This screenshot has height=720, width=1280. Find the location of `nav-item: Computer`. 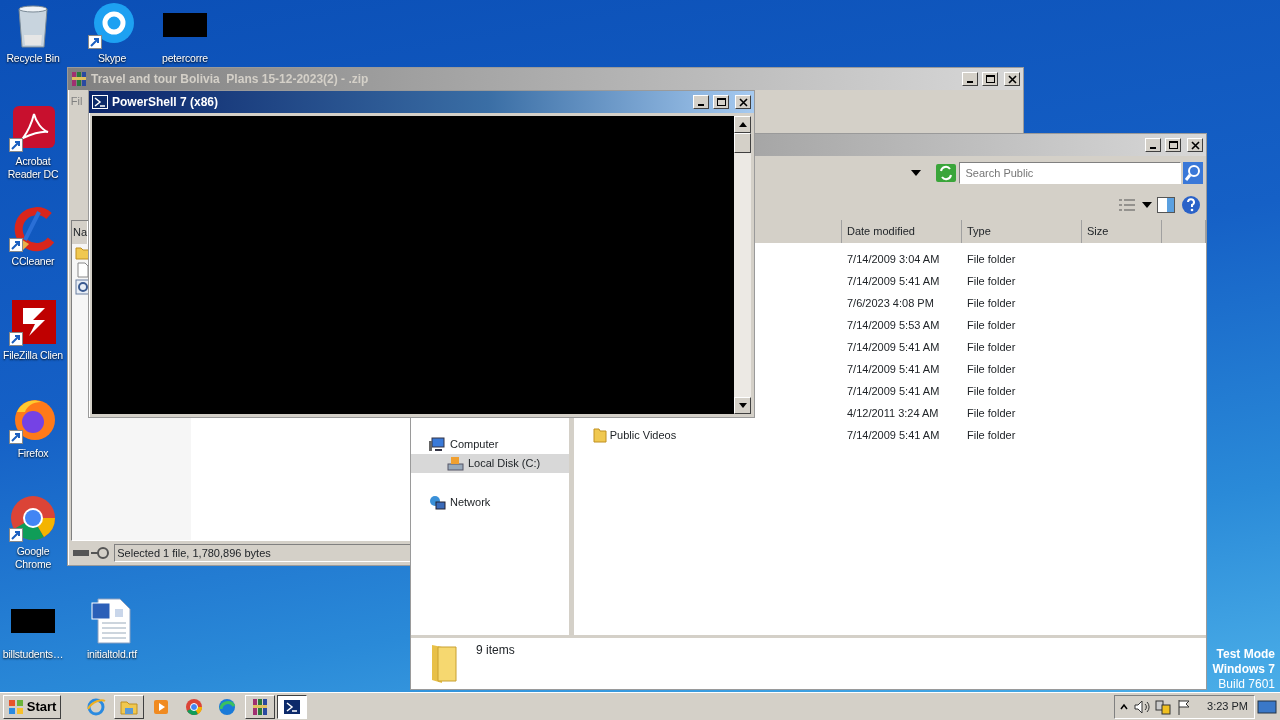

nav-item: Computer is located at coordinates (490, 444).